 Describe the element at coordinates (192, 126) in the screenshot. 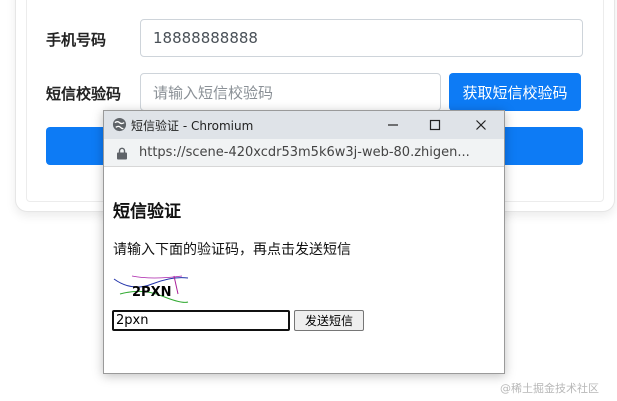

I see `popup-title: 短信验证 - Chromium` at that location.